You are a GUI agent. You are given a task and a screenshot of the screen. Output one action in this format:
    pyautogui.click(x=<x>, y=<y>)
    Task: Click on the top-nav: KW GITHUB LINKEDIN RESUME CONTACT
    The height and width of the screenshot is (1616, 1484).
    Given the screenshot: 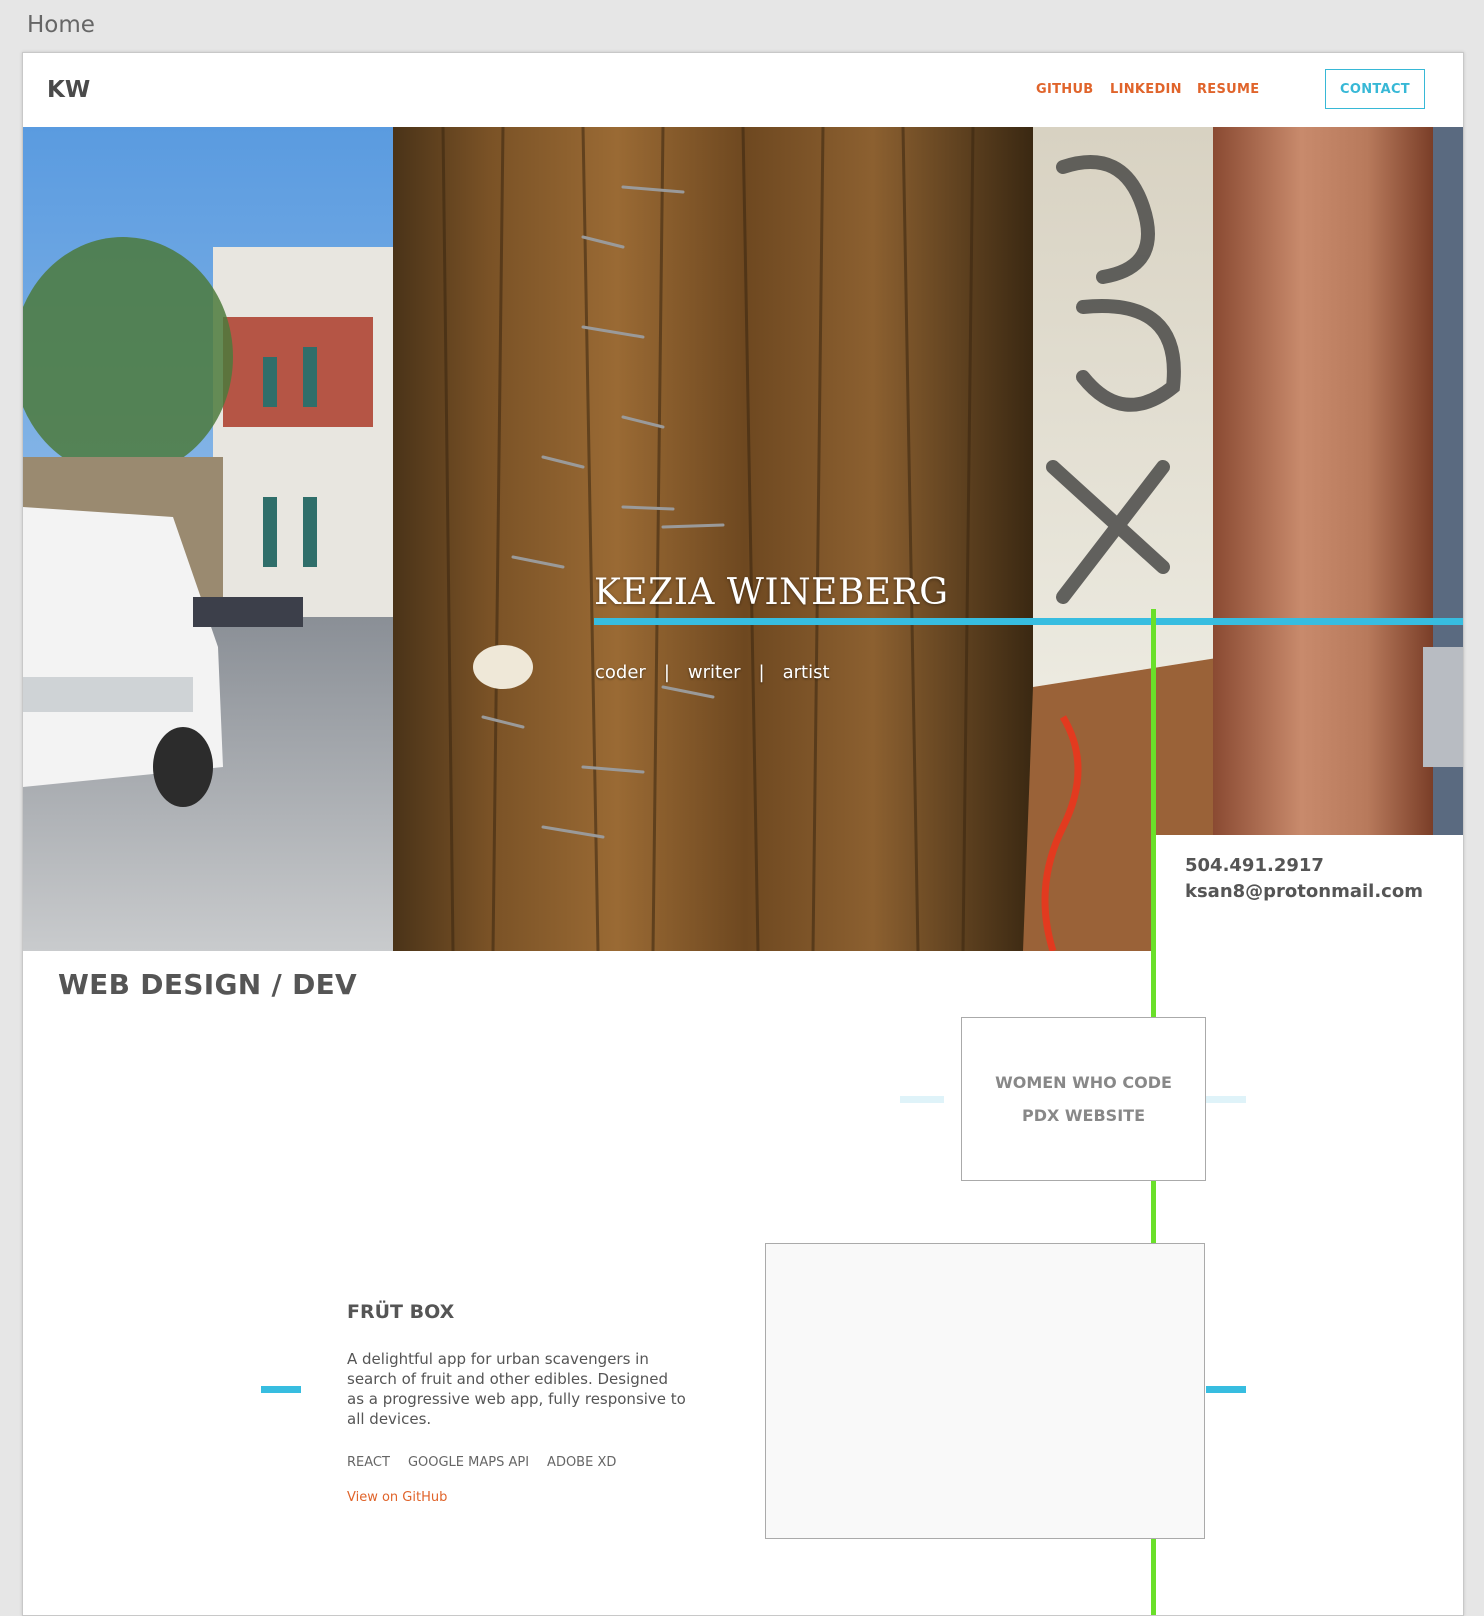 What is the action you would take?
    pyautogui.click(x=743, y=90)
    